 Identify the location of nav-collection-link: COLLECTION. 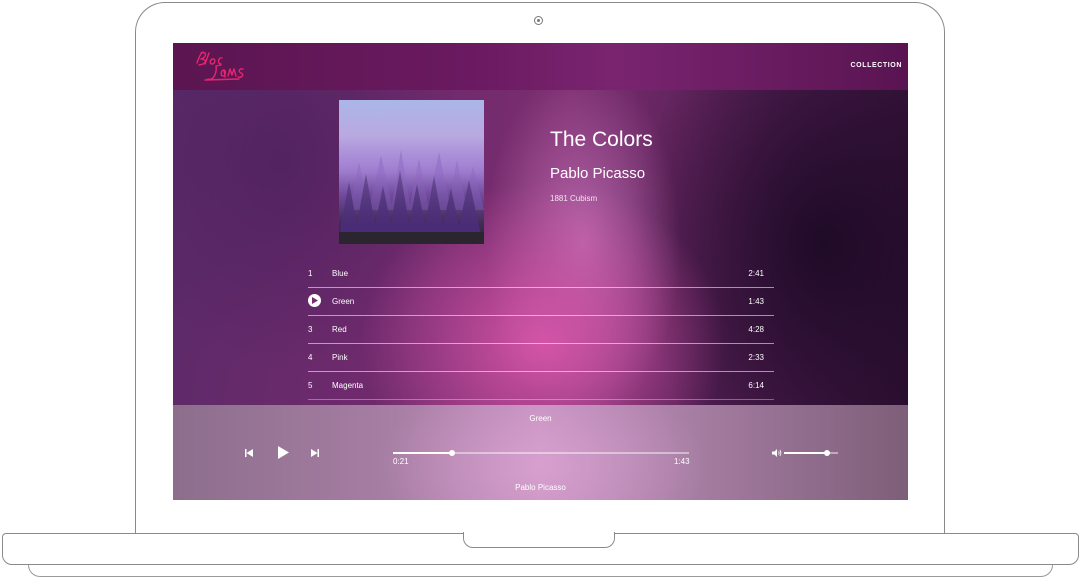
(877, 65).